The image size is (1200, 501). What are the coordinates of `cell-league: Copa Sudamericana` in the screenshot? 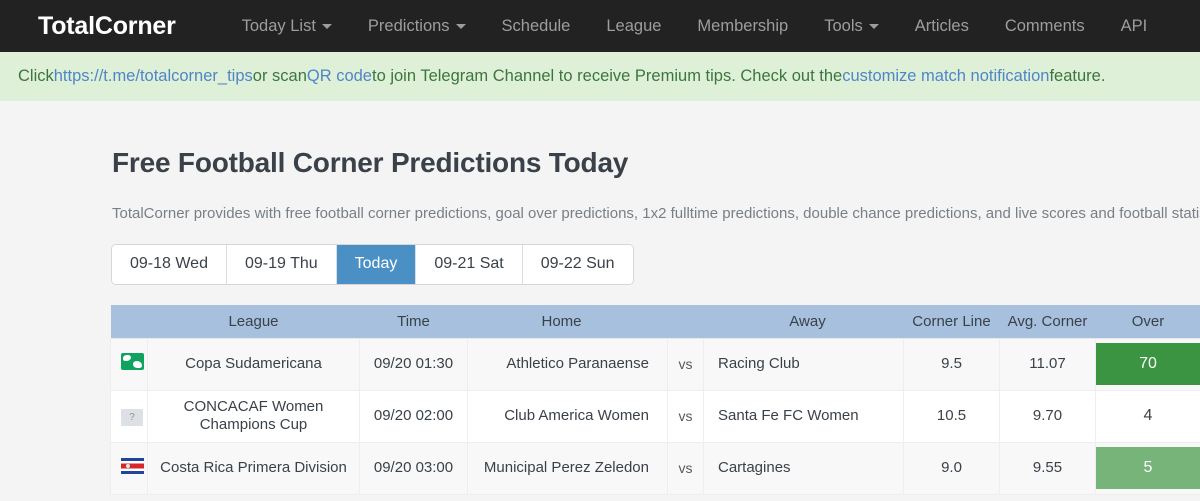 It's located at (253, 364).